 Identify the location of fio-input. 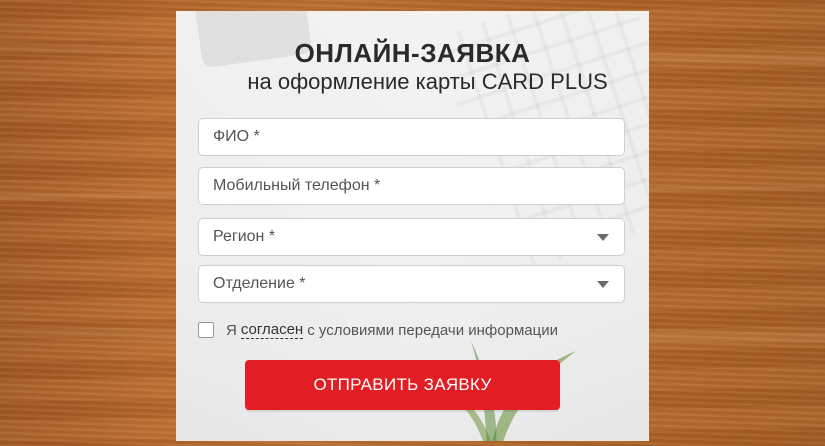
(411, 137).